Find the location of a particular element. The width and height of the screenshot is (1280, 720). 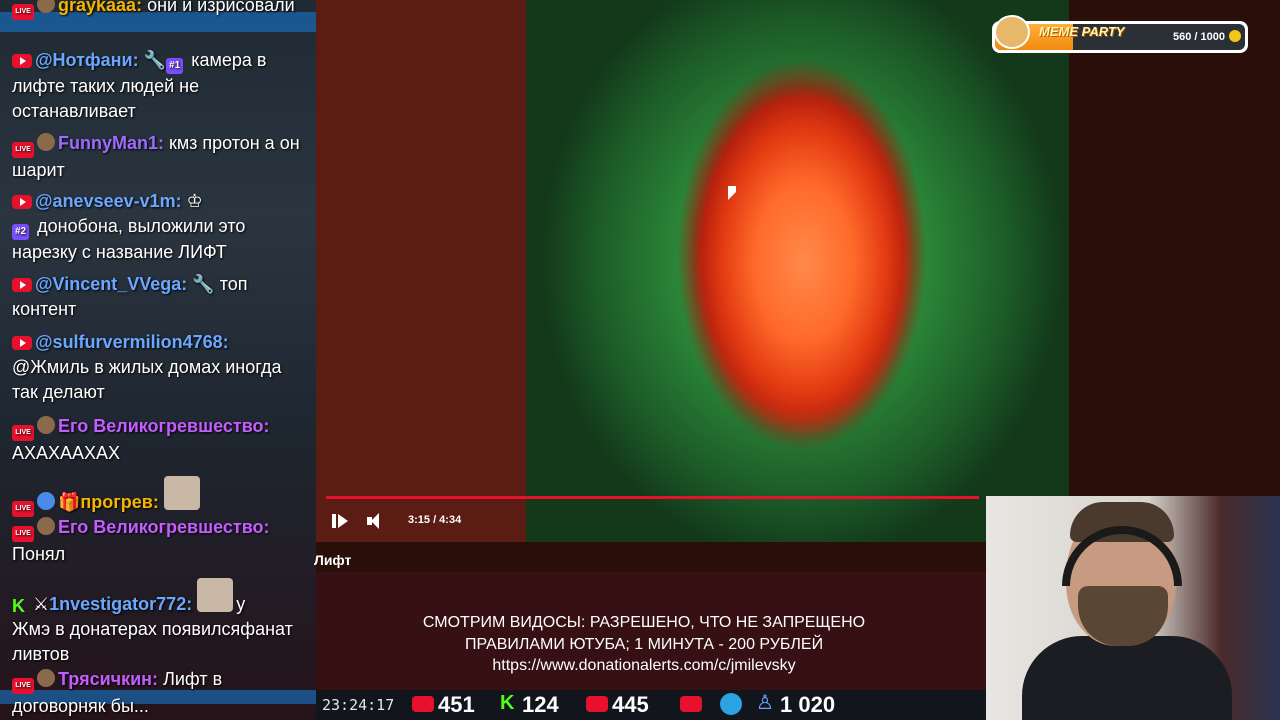

video-title: Лифт is located at coordinates (333, 560).